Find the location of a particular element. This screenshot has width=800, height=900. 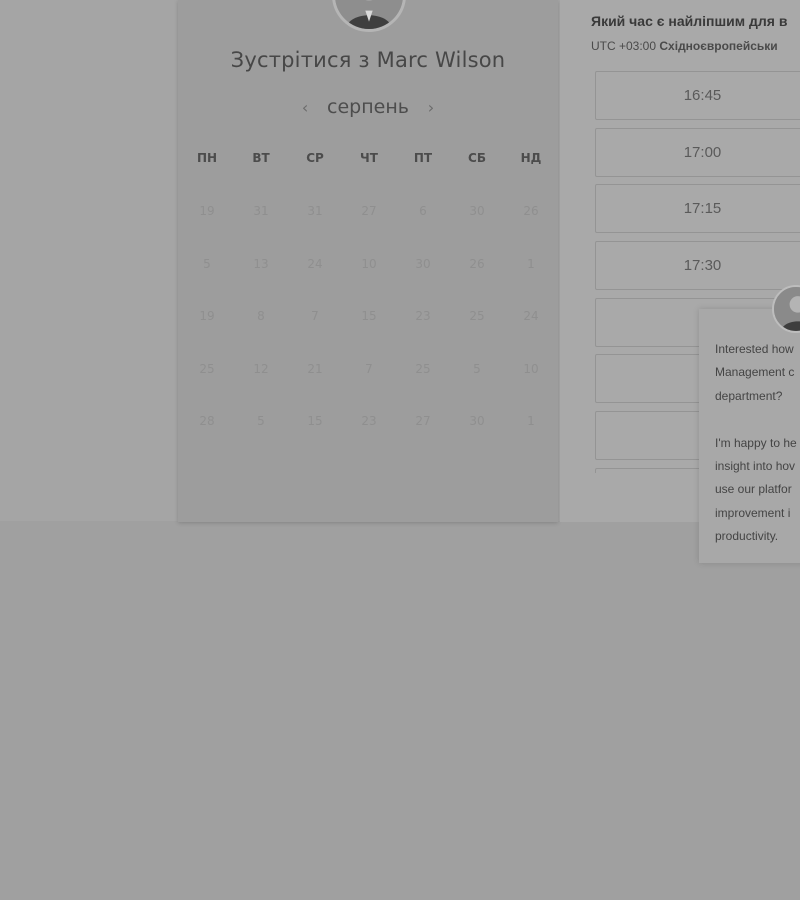

calendar-day: 28 is located at coordinates (207, 421).